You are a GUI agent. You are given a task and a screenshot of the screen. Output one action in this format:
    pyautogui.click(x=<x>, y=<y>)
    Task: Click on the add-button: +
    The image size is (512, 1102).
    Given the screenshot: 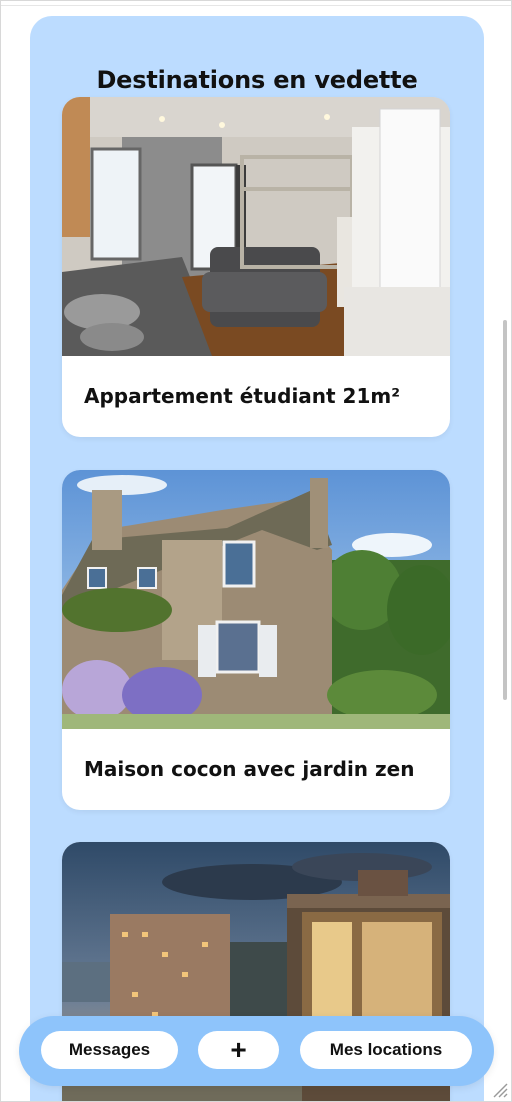 What is the action you would take?
    pyautogui.click(x=238, y=1050)
    